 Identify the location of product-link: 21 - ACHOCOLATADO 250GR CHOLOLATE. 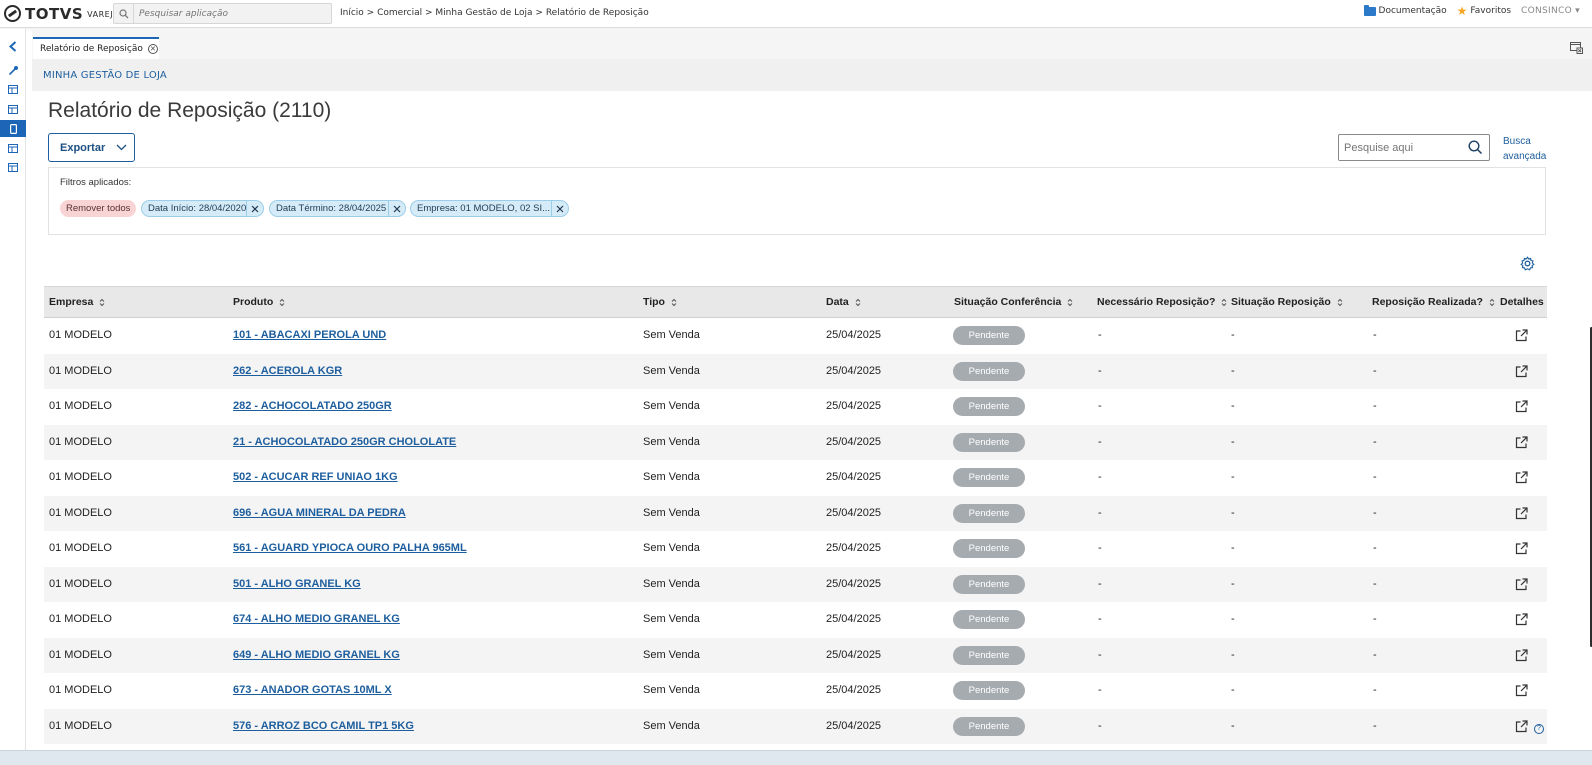
(344, 442).